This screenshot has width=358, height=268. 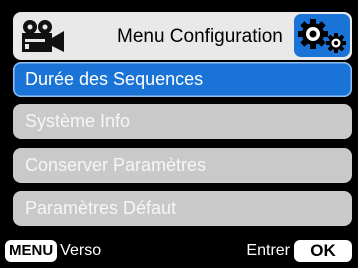 I want to click on gears-icon, so click(x=322, y=35).